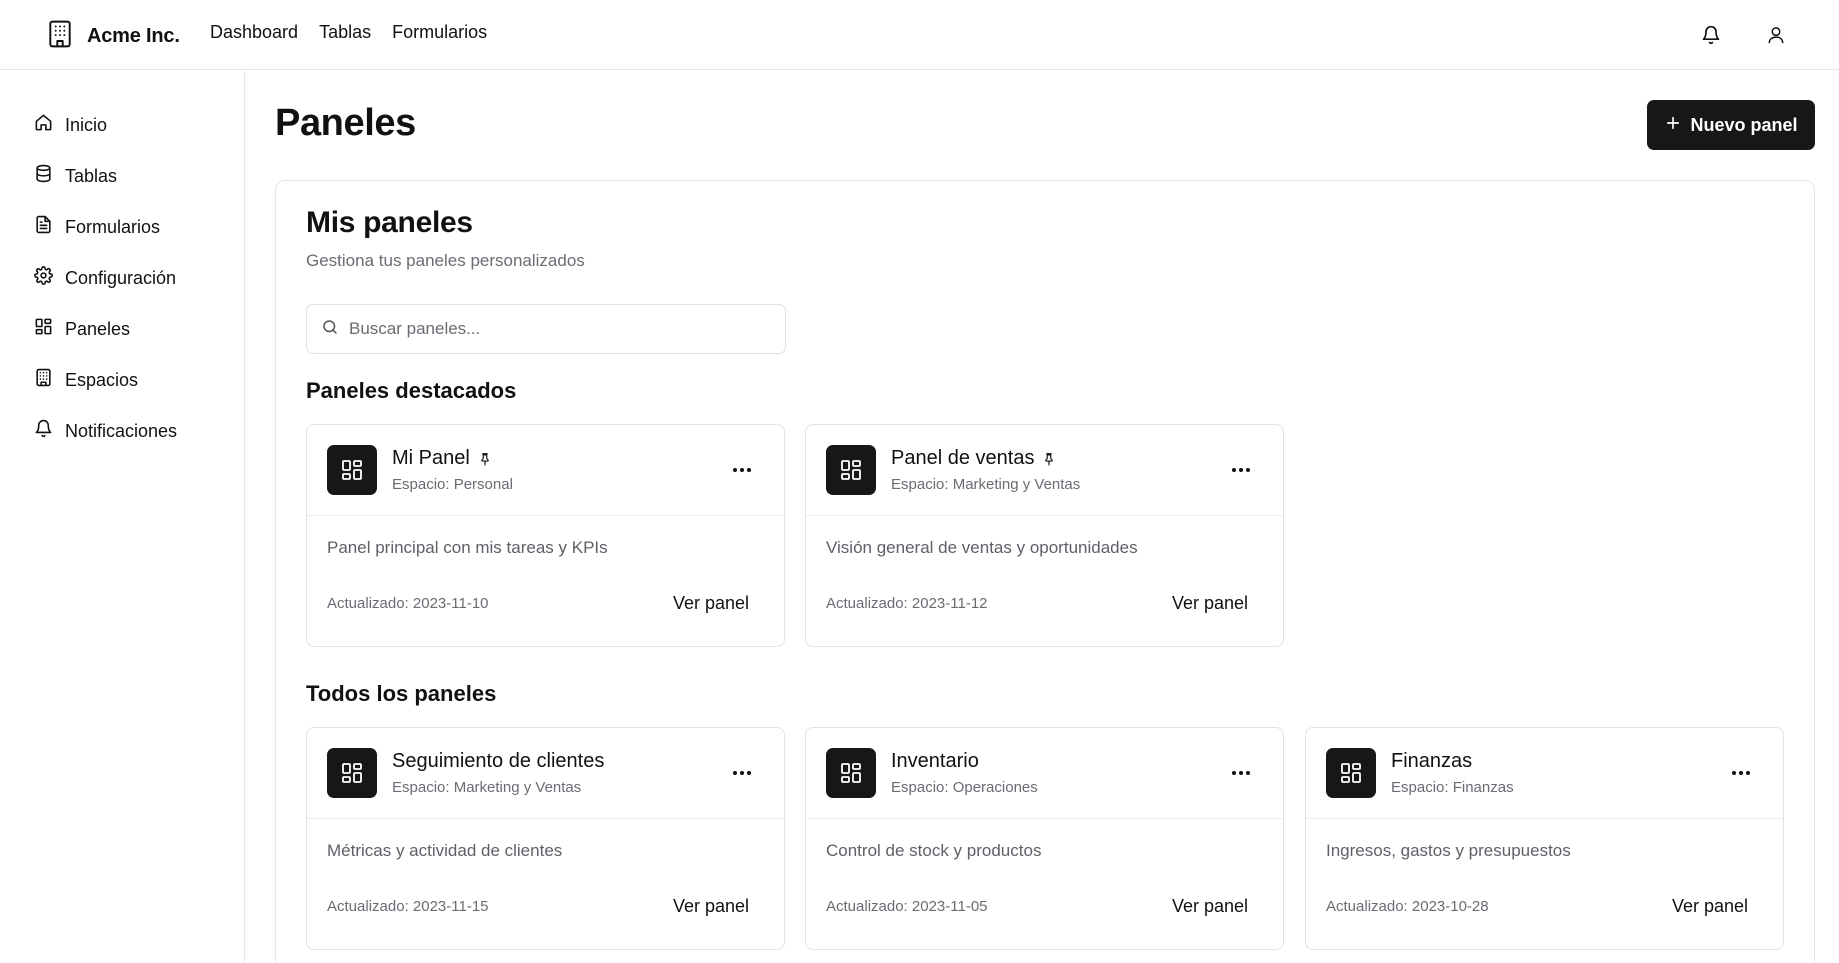  What do you see at coordinates (1544, 773) in the screenshot?
I see `card-header: Finanzas Espacio: Finanzas` at bounding box center [1544, 773].